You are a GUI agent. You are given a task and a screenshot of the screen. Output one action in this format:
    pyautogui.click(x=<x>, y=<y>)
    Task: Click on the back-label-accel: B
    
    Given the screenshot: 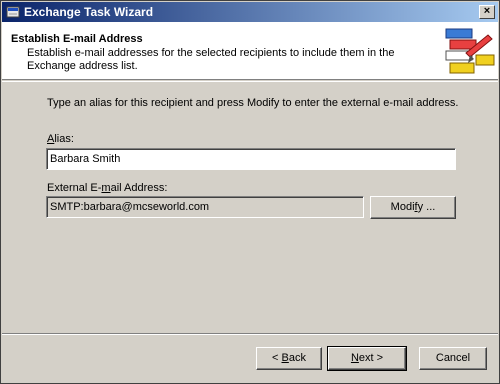 What is the action you would take?
    pyautogui.click(x=285, y=358)
    